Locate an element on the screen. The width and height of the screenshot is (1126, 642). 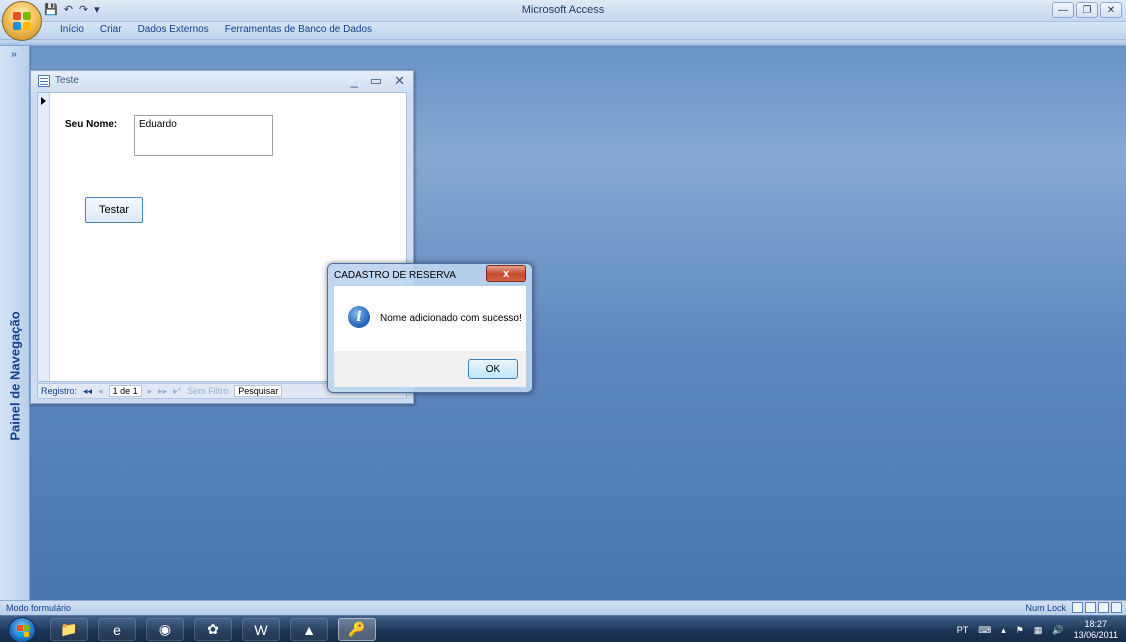
name-label: Seu Nome: is located at coordinates (91, 124).